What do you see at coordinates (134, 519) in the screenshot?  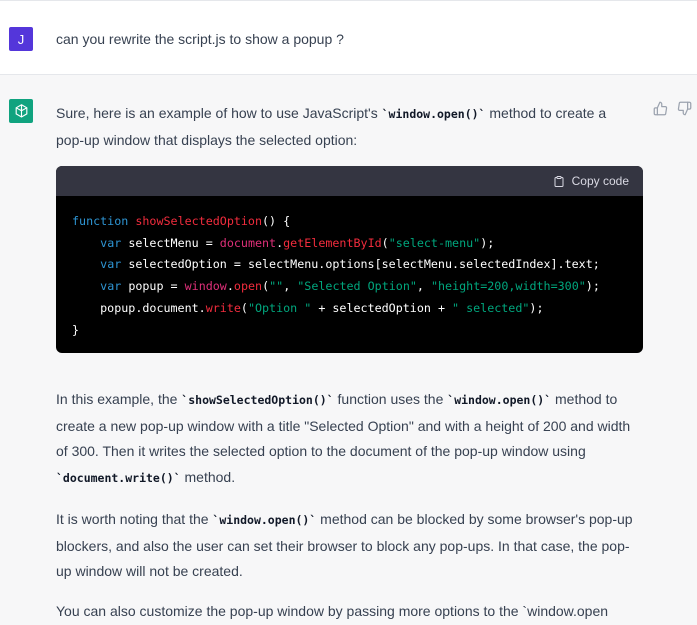 I see `p2-text-a: It is worth noting that the` at bounding box center [134, 519].